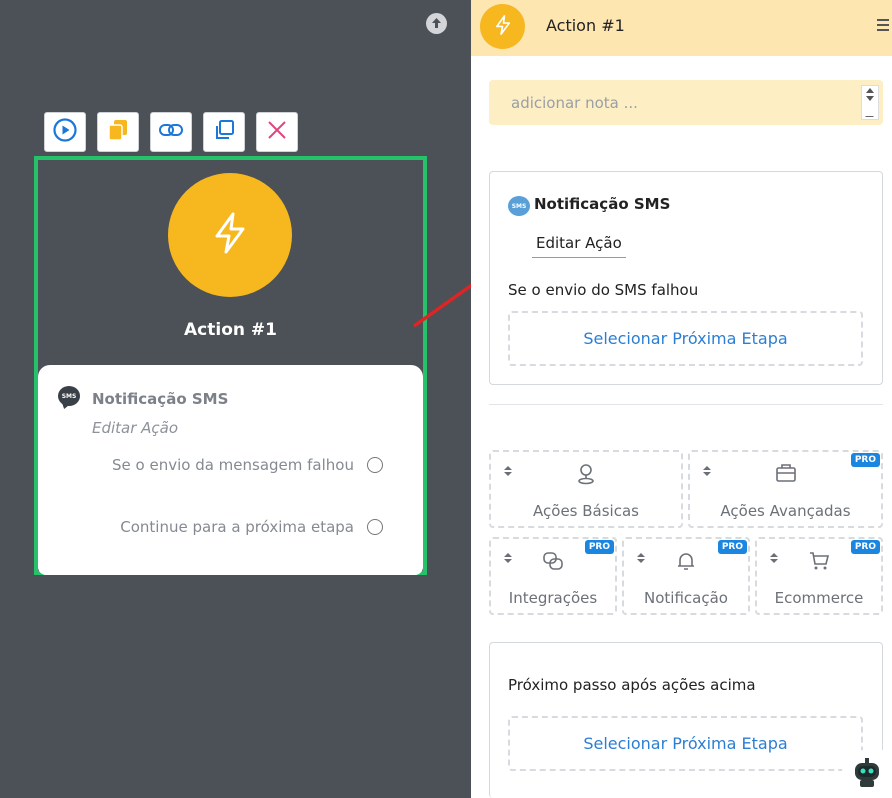 The height and width of the screenshot is (798, 892). Describe the element at coordinates (603, 290) in the screenshot. I see `sms-fail-label: Se o envio do SMS falhou` at that location.